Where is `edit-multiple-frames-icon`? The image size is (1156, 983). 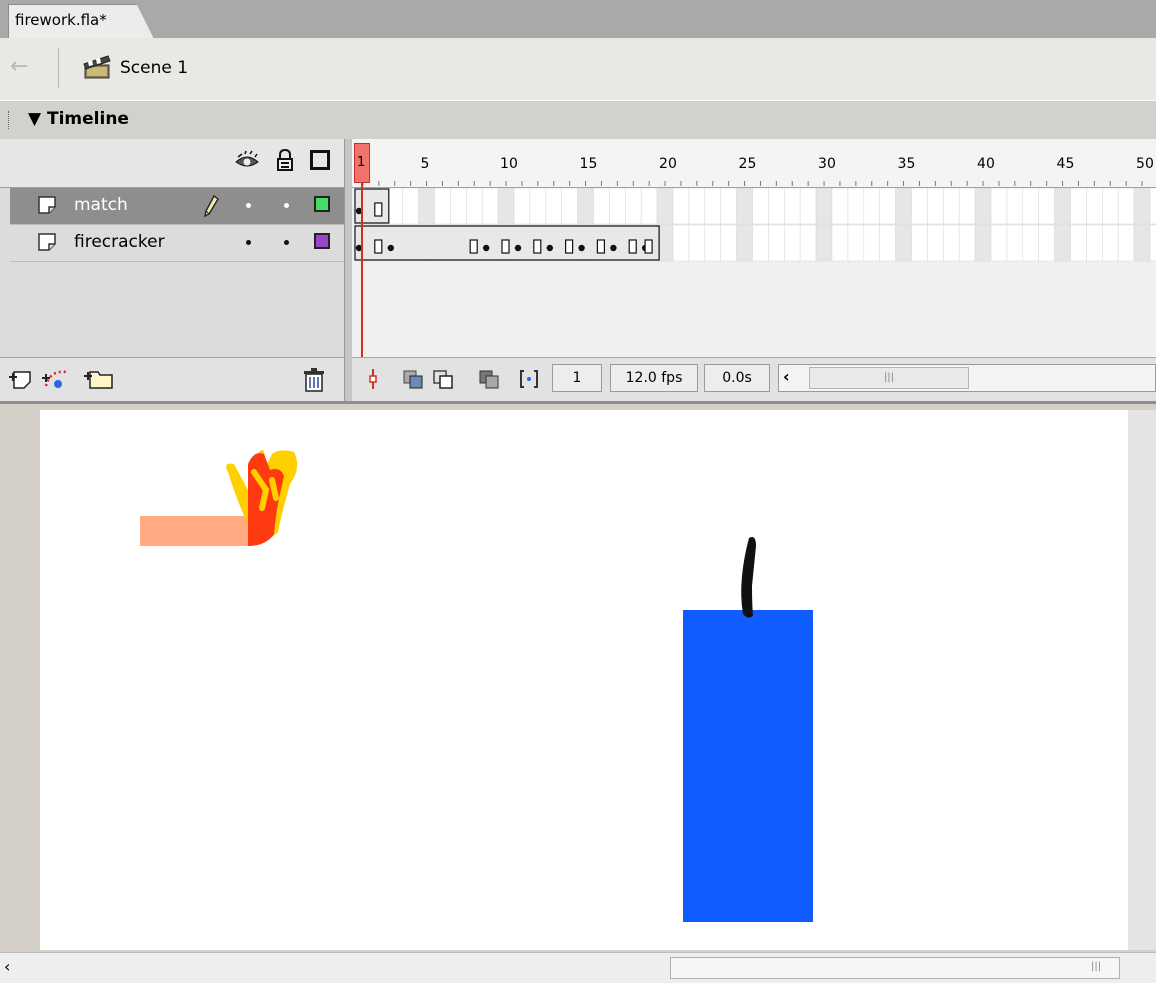
edit-multiple-frames-icon is located at coordinates (489, 379).